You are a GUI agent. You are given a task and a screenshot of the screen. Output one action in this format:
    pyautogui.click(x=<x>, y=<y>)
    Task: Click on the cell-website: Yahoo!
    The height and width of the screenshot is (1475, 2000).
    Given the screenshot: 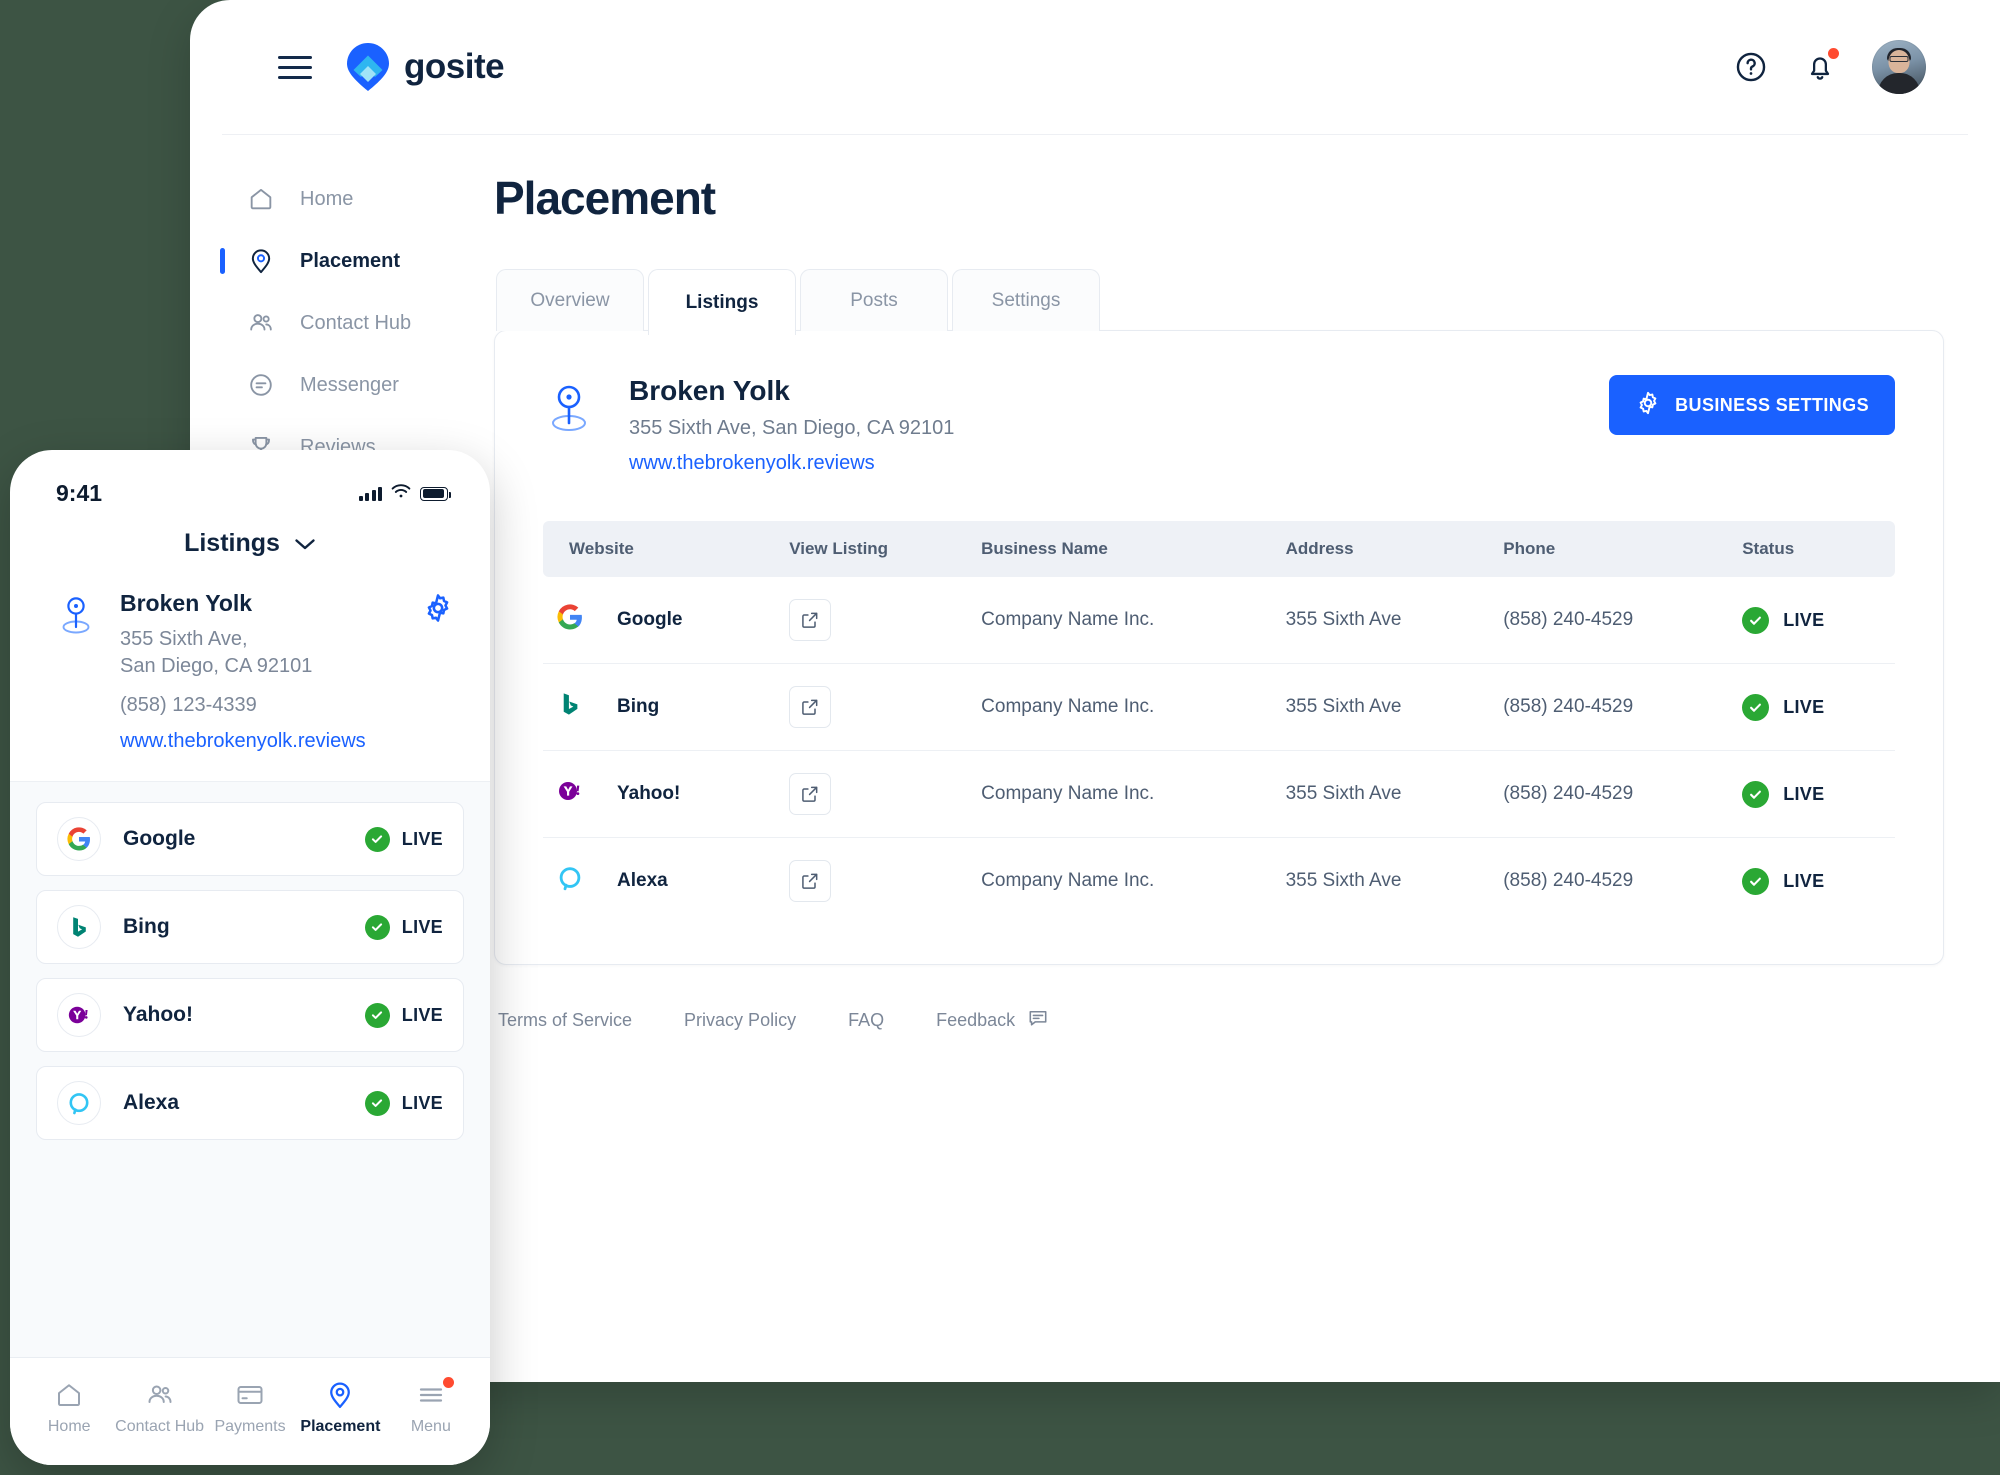 What is the action you would take?
    pyautogui.click(x=659, y=794)
    